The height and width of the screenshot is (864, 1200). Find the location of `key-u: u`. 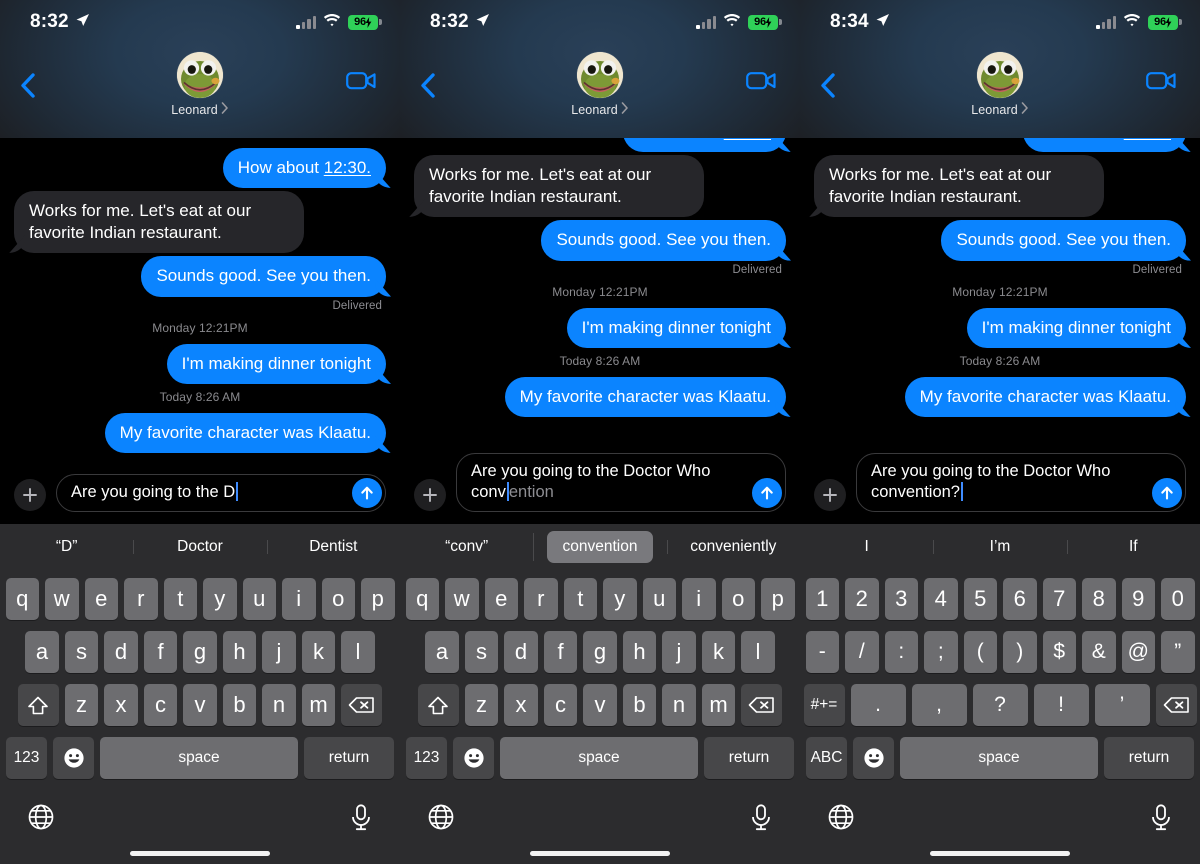

key-u: u is located at coordinates (259, 599).